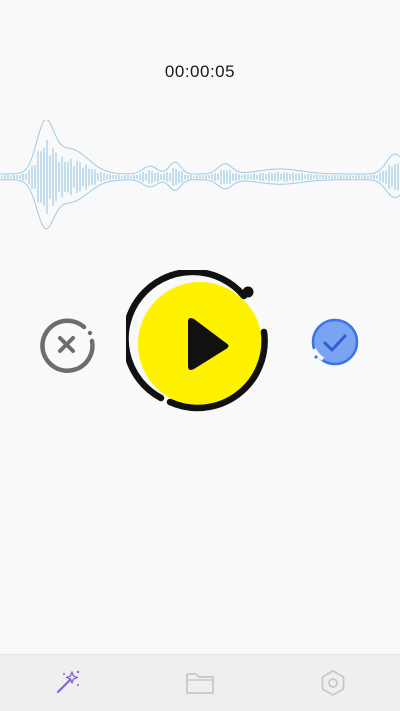 The width and height of the screenshot is (400, 711). I want to click on waveform-upper-envelope, so click(200, 147).